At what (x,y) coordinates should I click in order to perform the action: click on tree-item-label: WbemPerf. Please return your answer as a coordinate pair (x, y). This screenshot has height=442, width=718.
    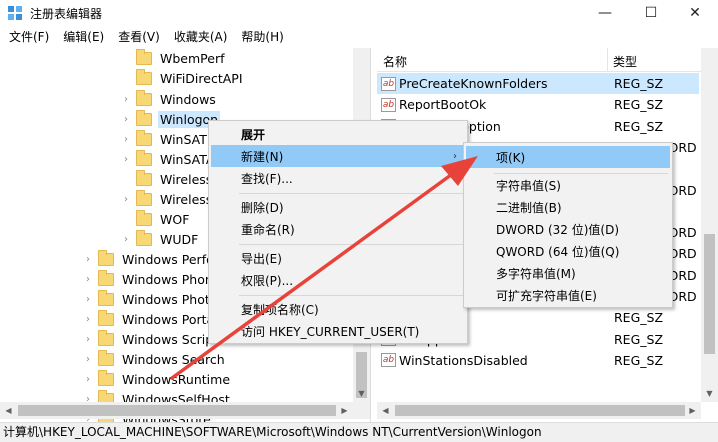
    Looking at the image, I should click on (192, 58).